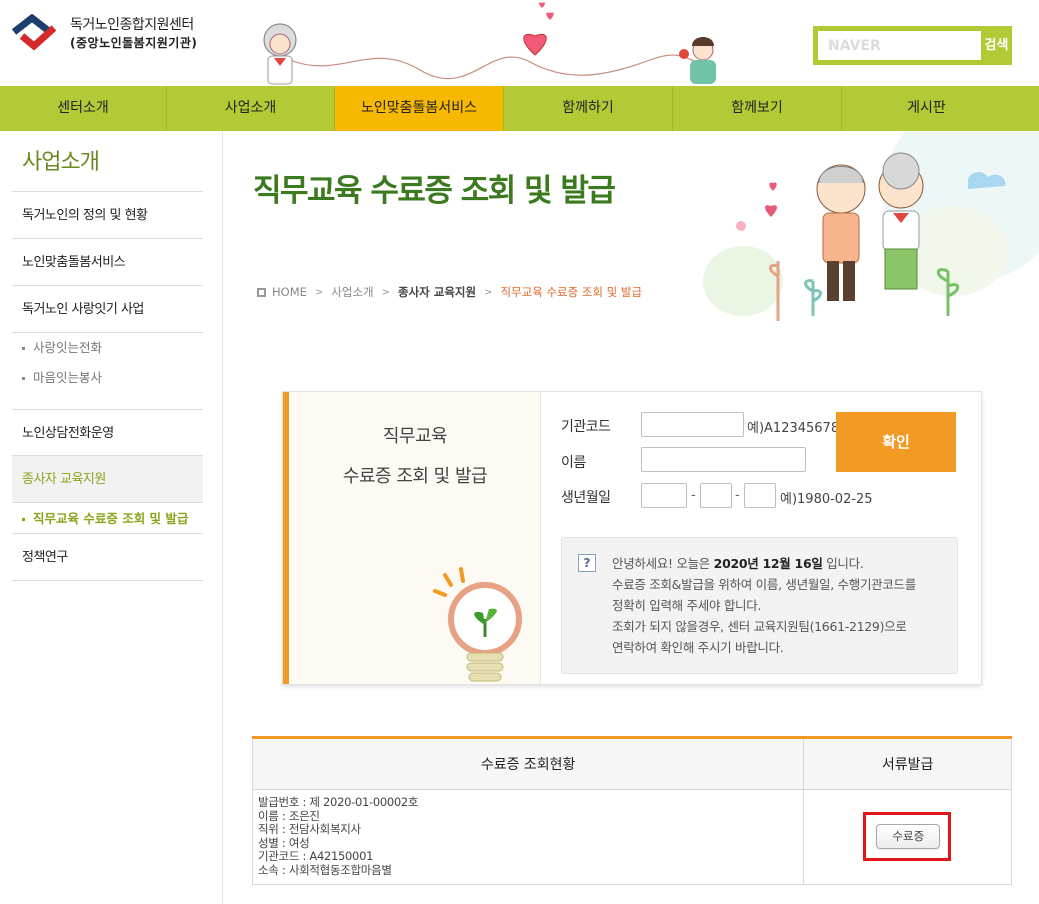  I want to click on person-org-code: 기관코드 : A42150001, so click(316, 856).